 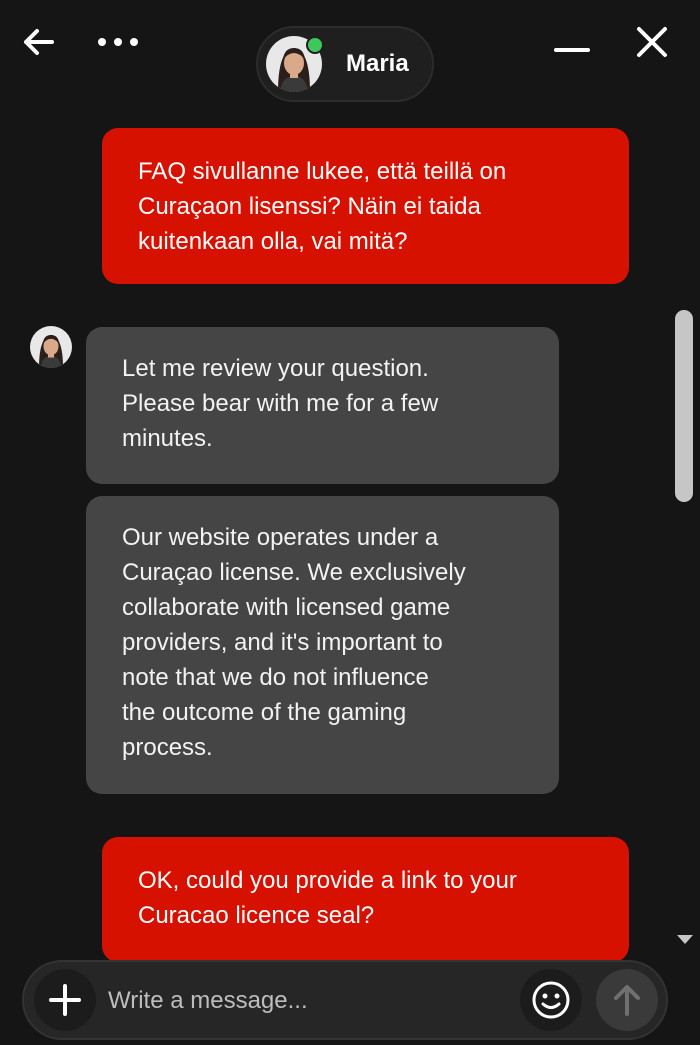 I want to click on smiley-icon, so click(x=551, y=1000).